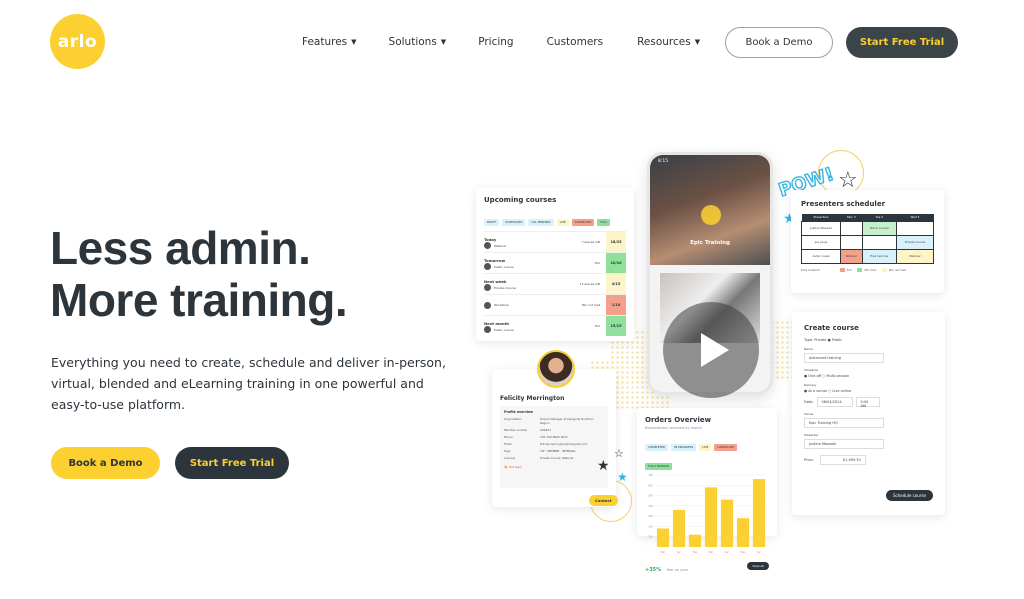 This screenshot has width=1024, height=599. I want to click on nav-resources: Resources ▼, so click(668, 42).